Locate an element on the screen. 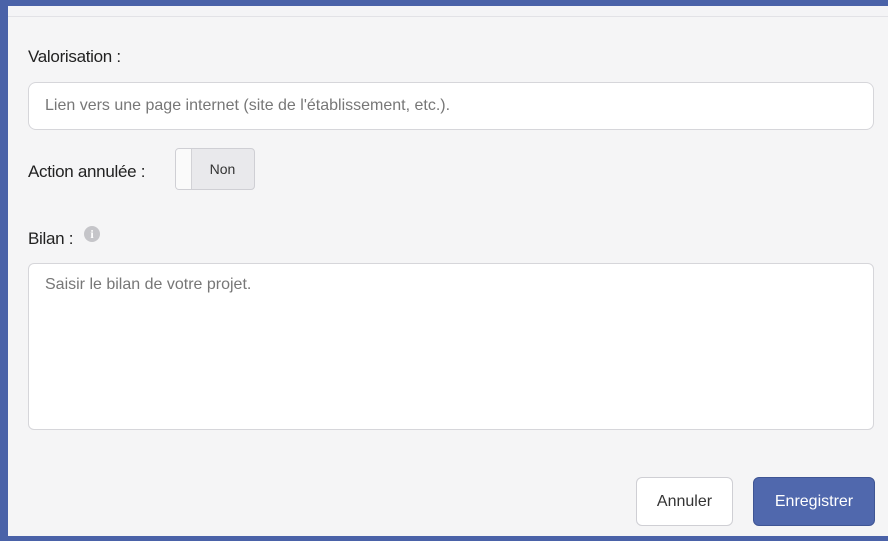 This screenshot has width=888, height=541. toggle-state-text: Non is located at coordinates (222, 169).